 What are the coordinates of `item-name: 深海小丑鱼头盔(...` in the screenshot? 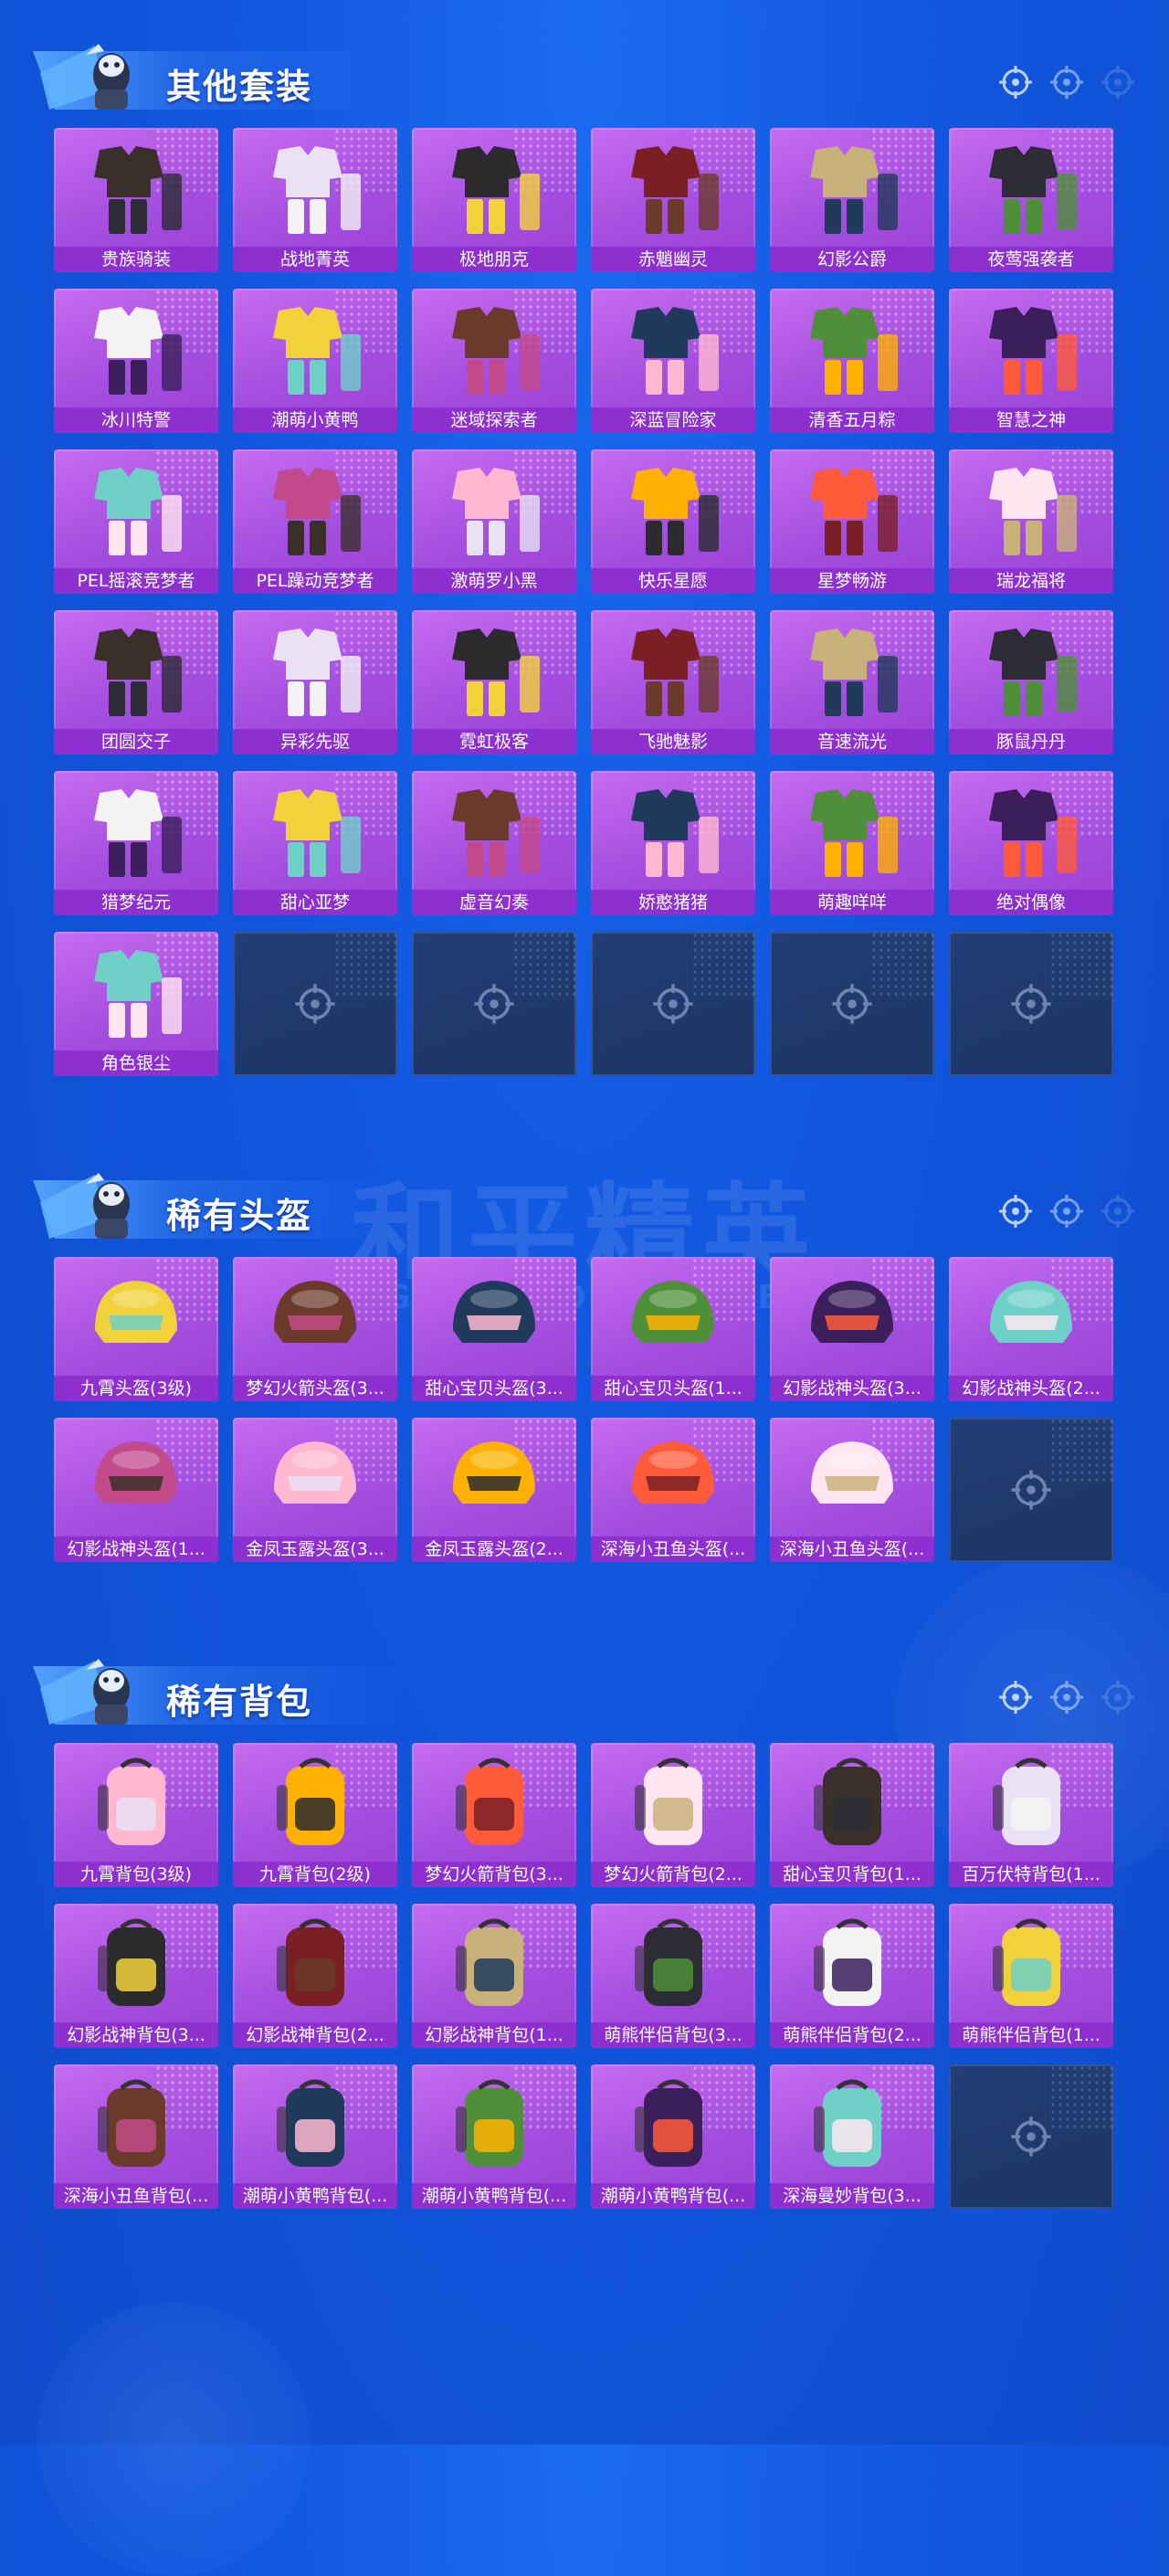 It's located at (673, 1549).